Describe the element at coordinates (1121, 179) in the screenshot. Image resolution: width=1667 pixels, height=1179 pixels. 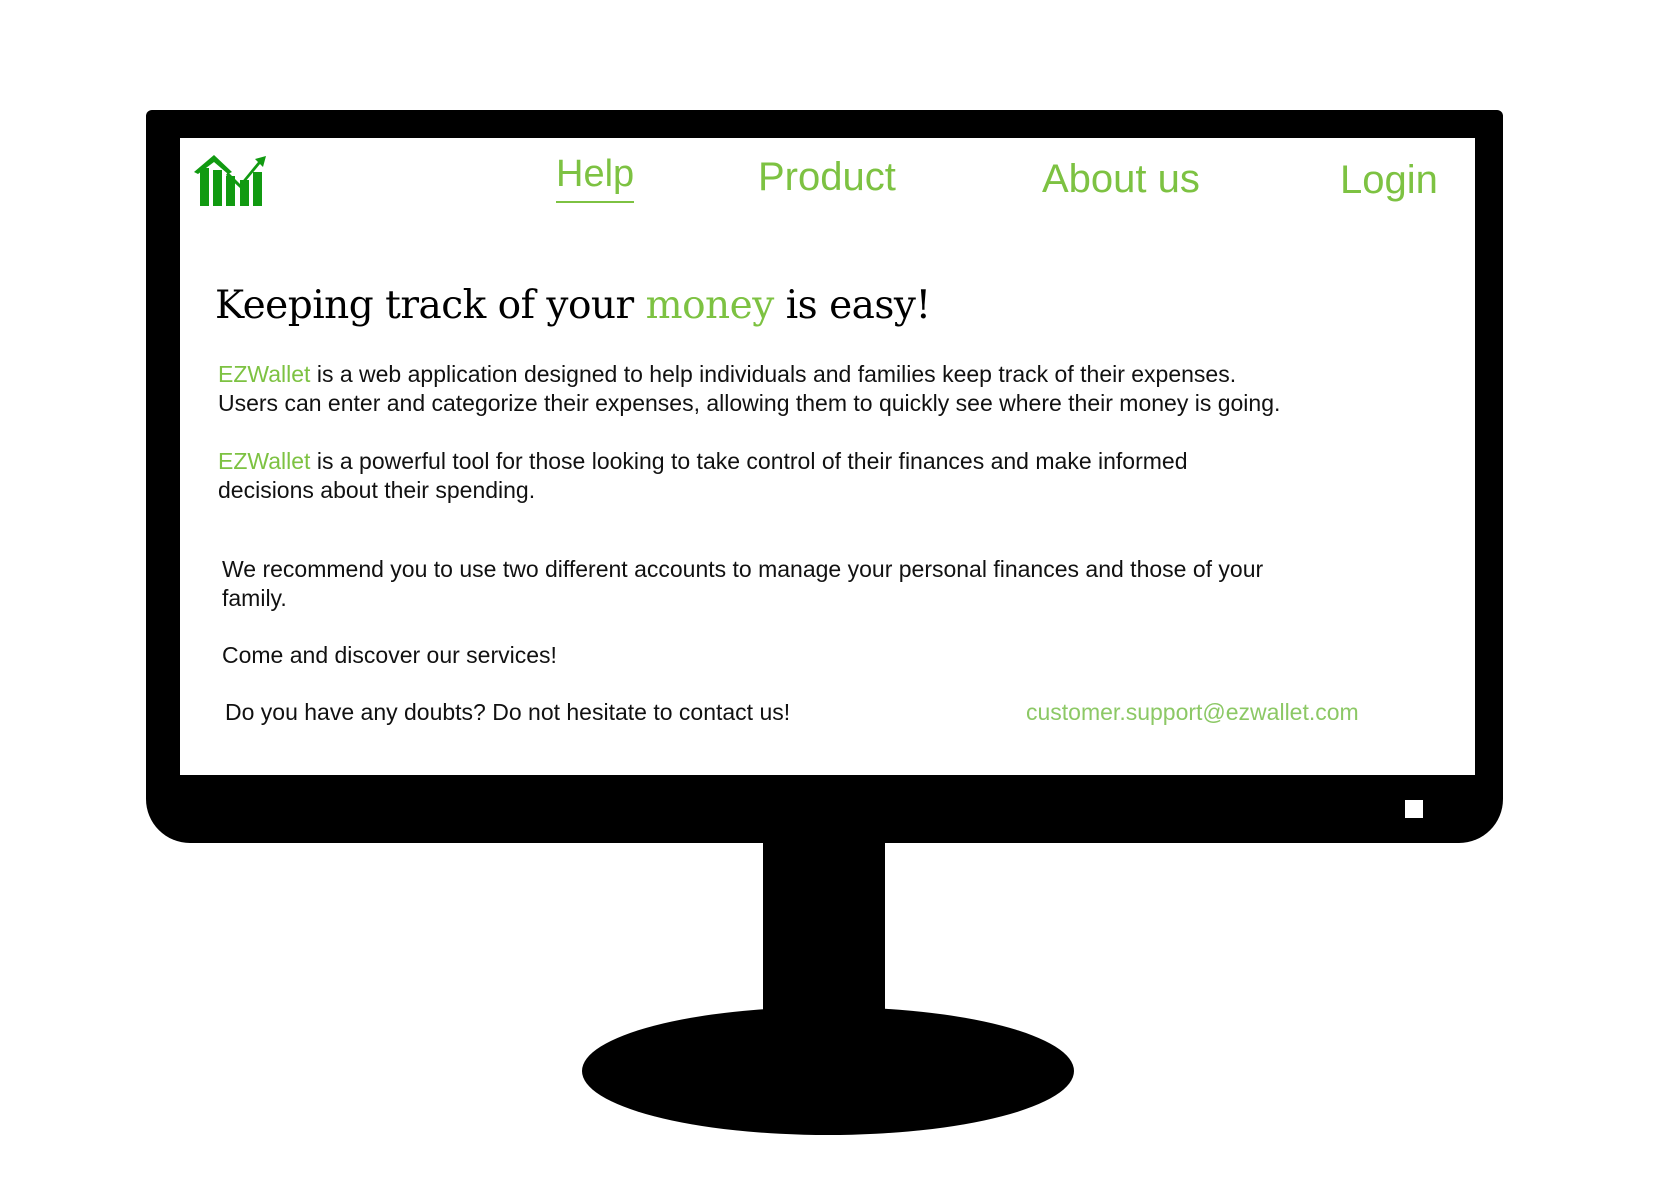
I see `nav-about-link: About us` at that location.